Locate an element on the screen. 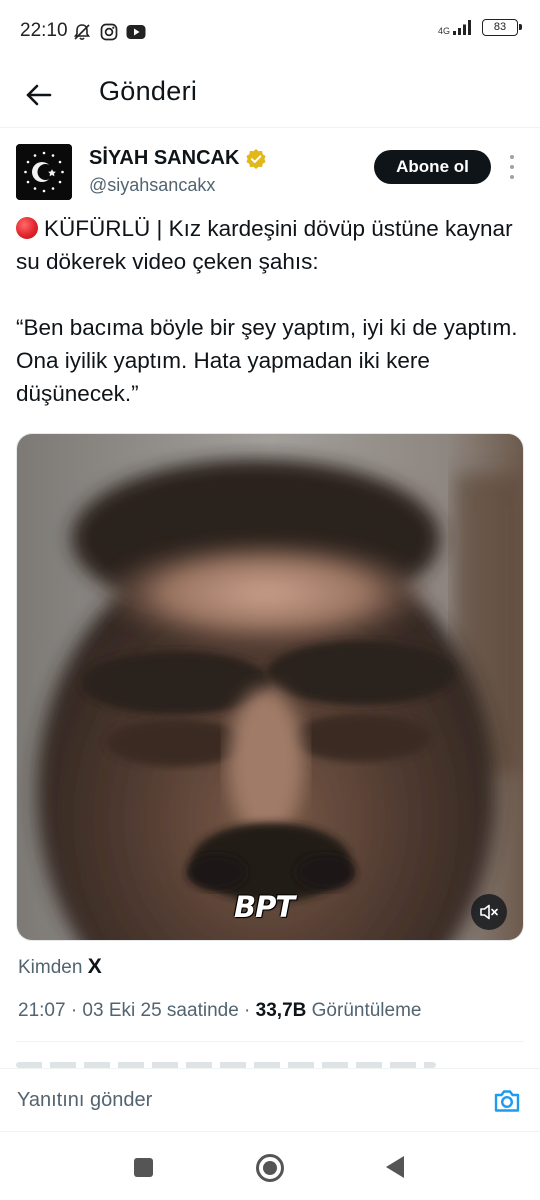 This screenshot has height=1200, width=540. system-nav-bar is located at coordinates (270, 1166).